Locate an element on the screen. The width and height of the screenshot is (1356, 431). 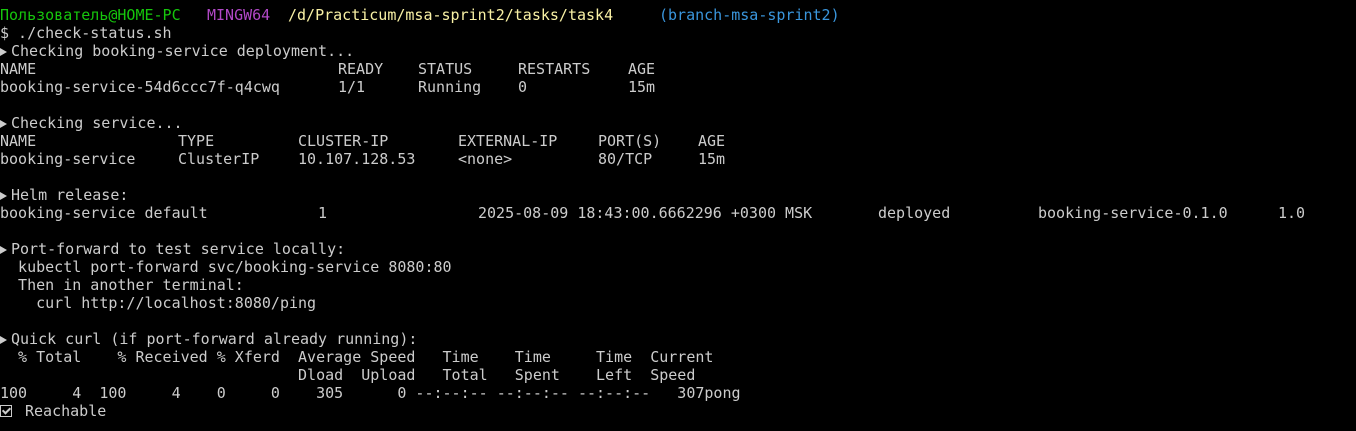
pod-ready: 1/1 is located at coordinates (352, 87).